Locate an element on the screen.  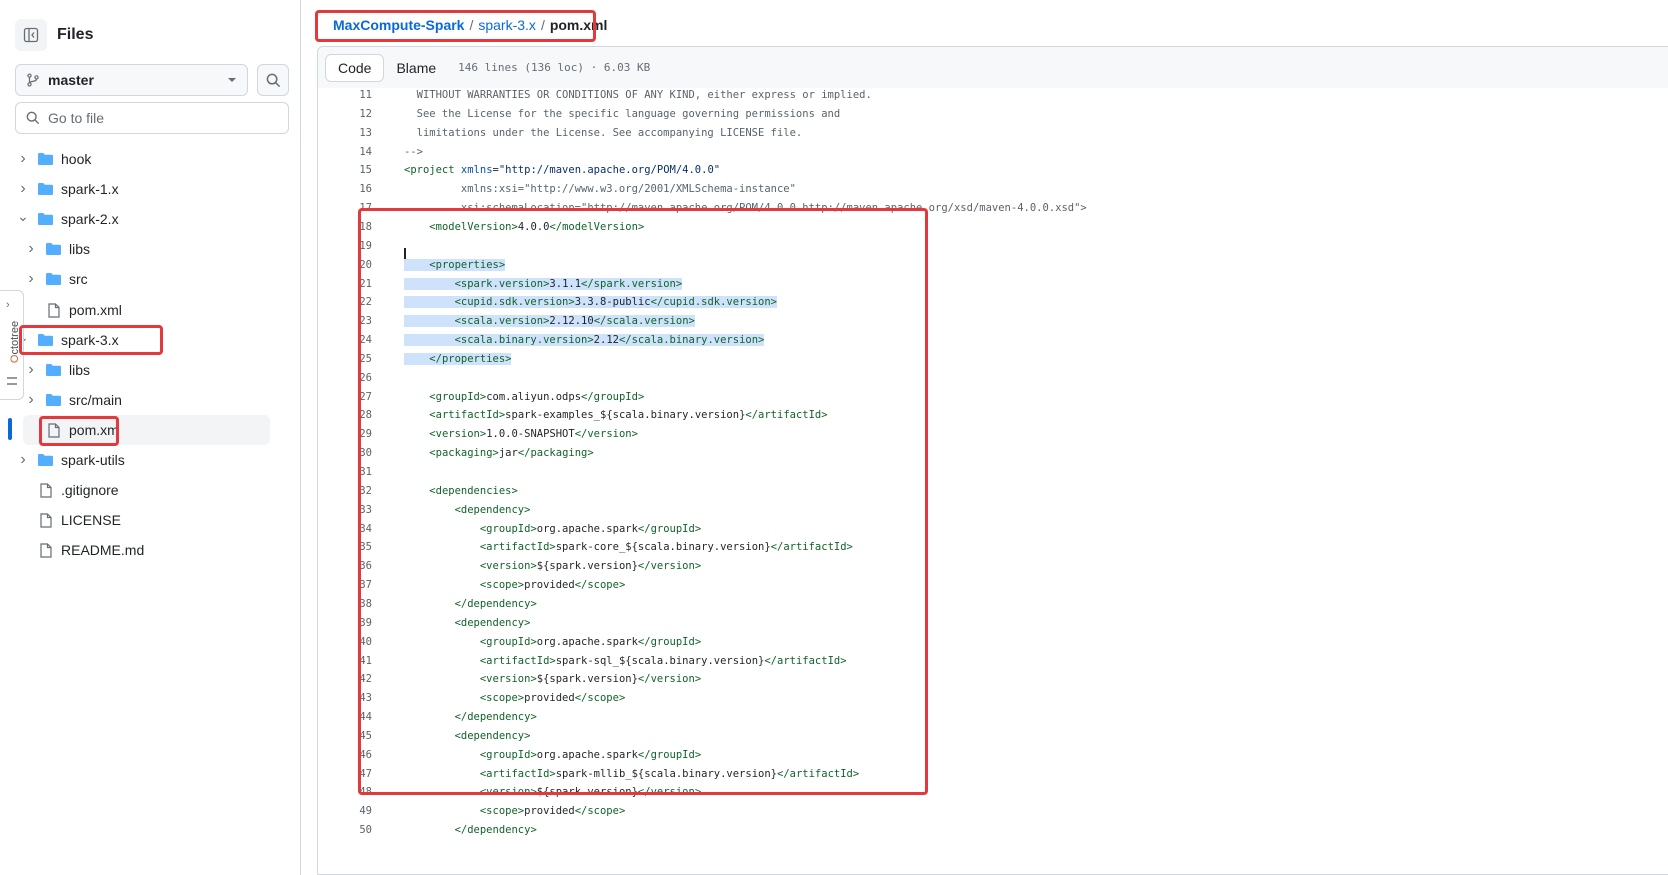
line-number: 38 is located at coordinates (345, 604).